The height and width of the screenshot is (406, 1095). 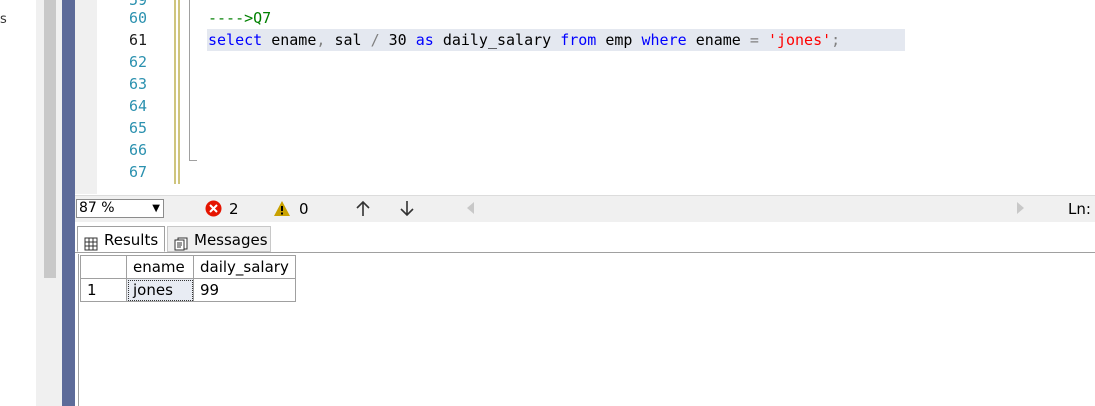 What do you see at coordinates (137, 18) in the screenshot?
I see `line-number: 60` at bounding box center [137, 18].